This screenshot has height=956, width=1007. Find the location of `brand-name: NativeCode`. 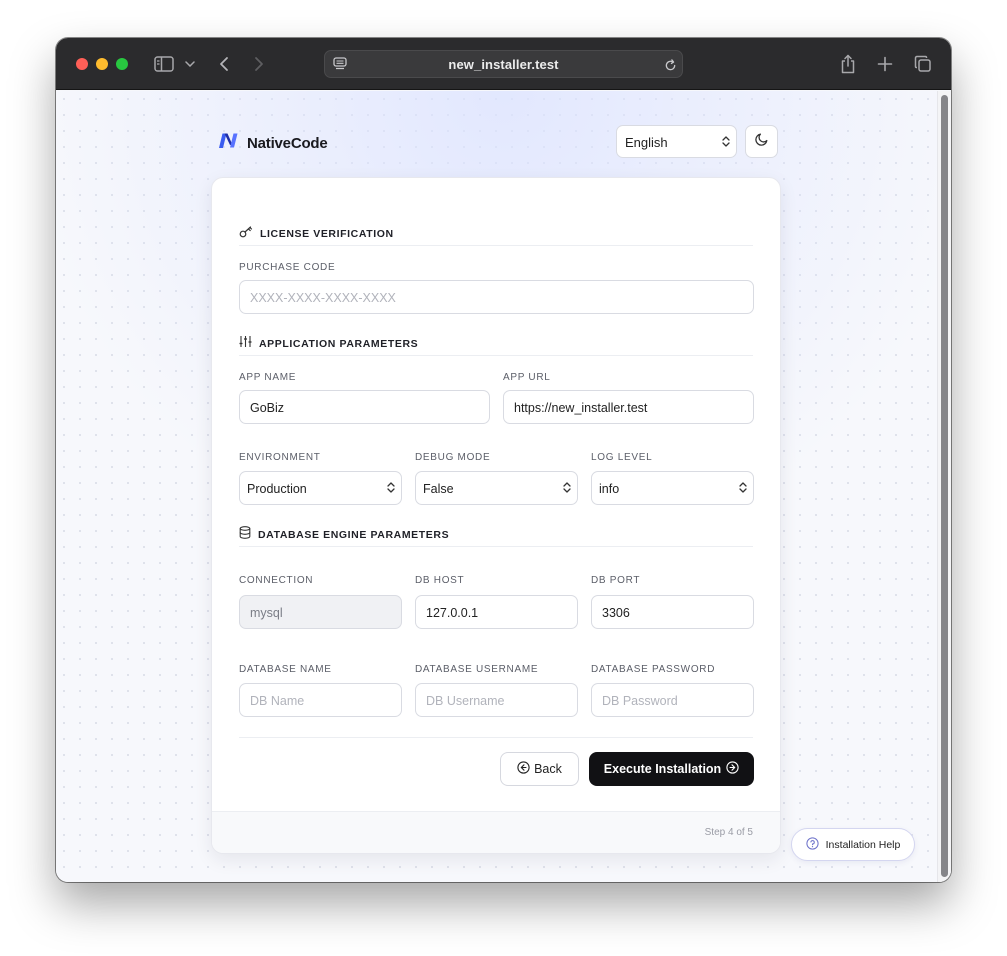

brand-name: NativeCode is located at coordinates (287, 143).